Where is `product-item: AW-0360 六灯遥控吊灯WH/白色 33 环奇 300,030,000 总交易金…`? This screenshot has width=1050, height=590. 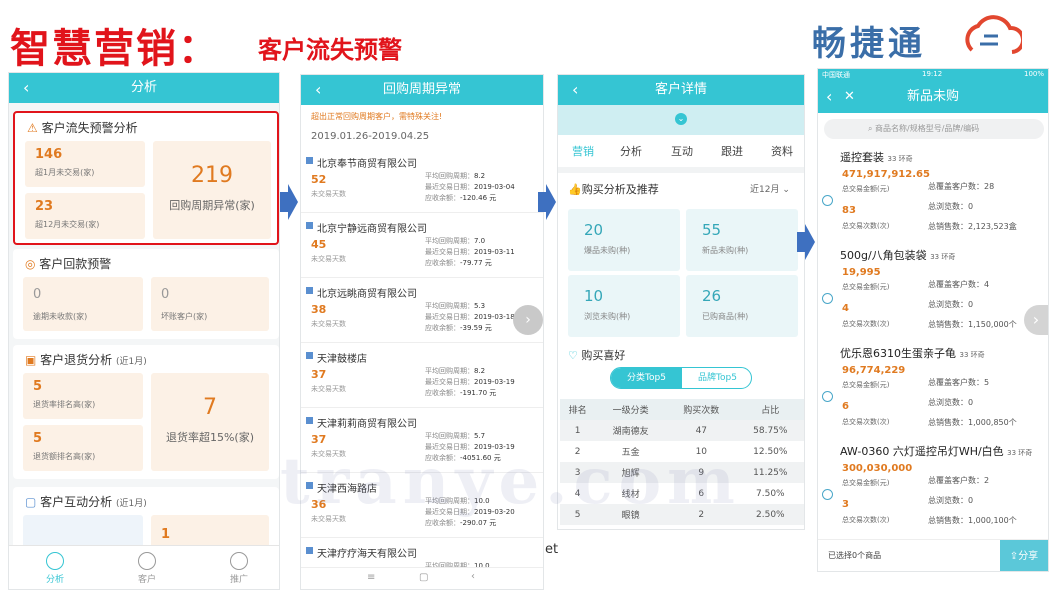 product-item: AW-0360 六灯遥控吊灯WH/白色 33 环奇 300,030,000 总交易金… is located at coordinates (933, 488).